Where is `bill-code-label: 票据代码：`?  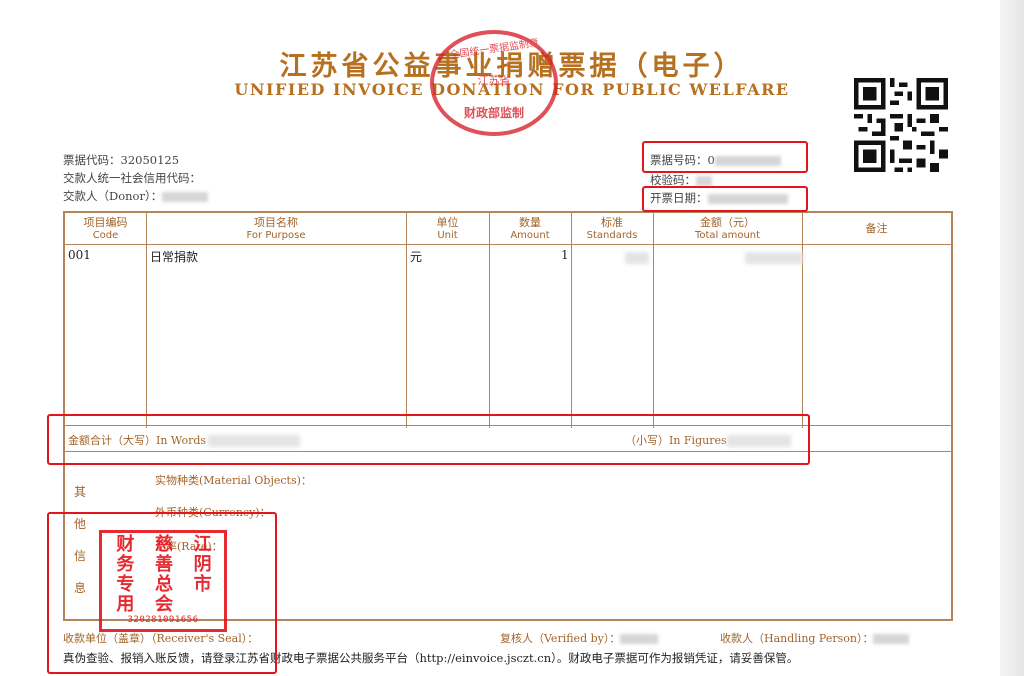
bill-code-label: 票据代码： is located at coordinates (92, 160).